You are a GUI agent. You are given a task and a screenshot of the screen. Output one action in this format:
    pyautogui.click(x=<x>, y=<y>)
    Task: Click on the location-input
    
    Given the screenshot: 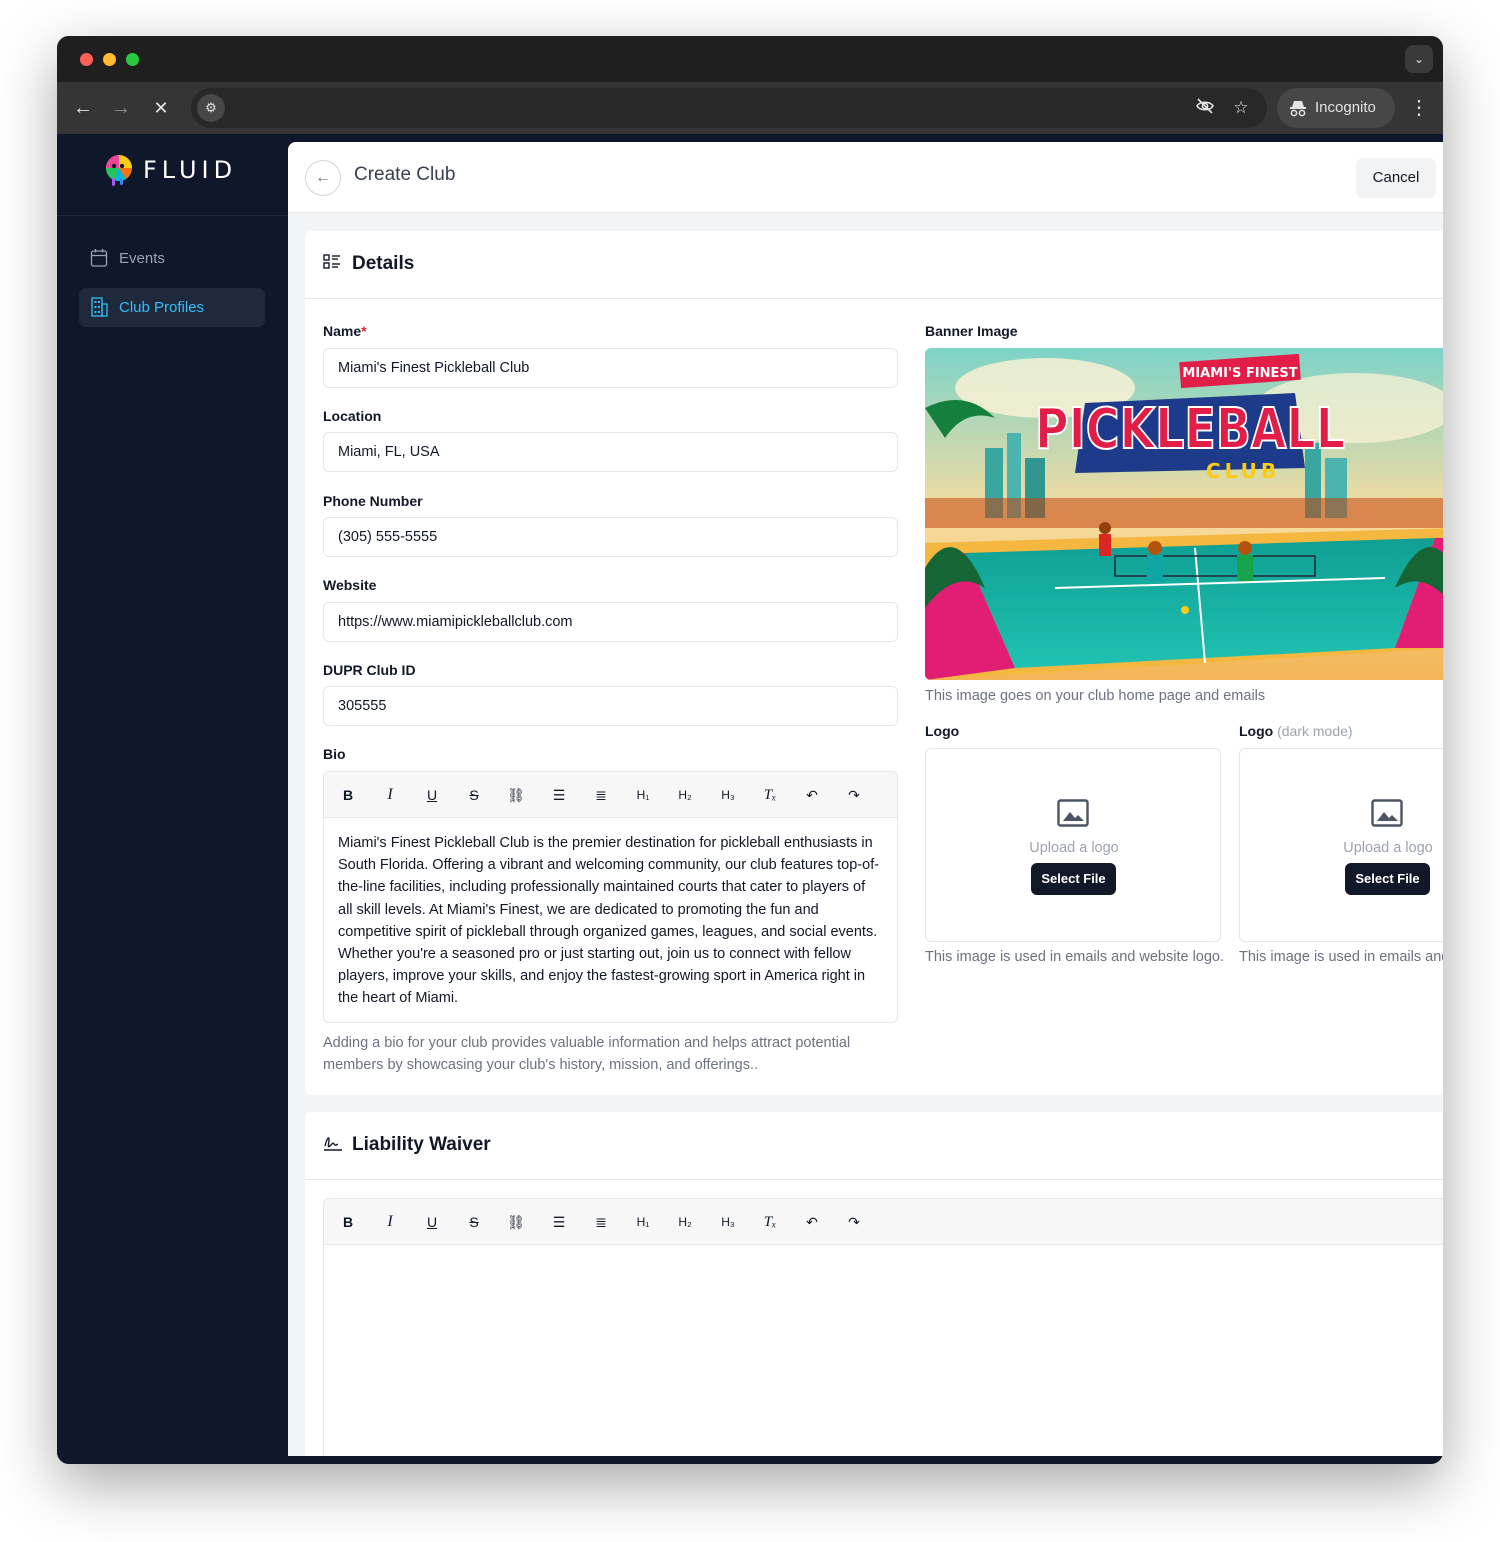 What is the action you would take?
    pyautogui.click(x=610, y=452)
    